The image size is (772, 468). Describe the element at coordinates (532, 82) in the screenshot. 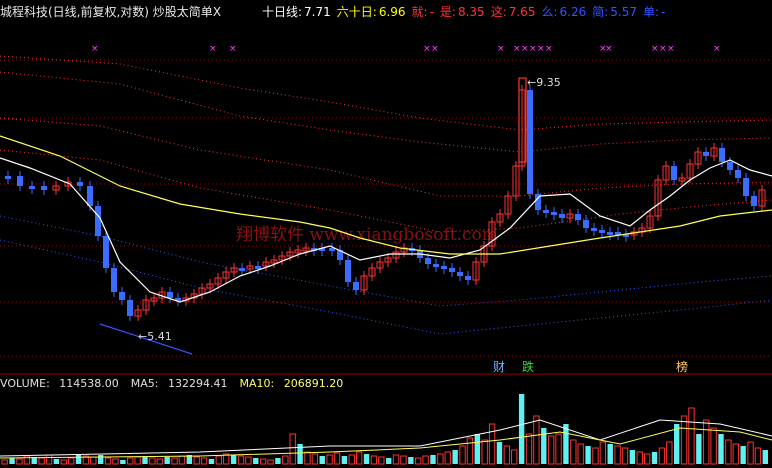

I see `arrow-left-icon: ←` at that location.